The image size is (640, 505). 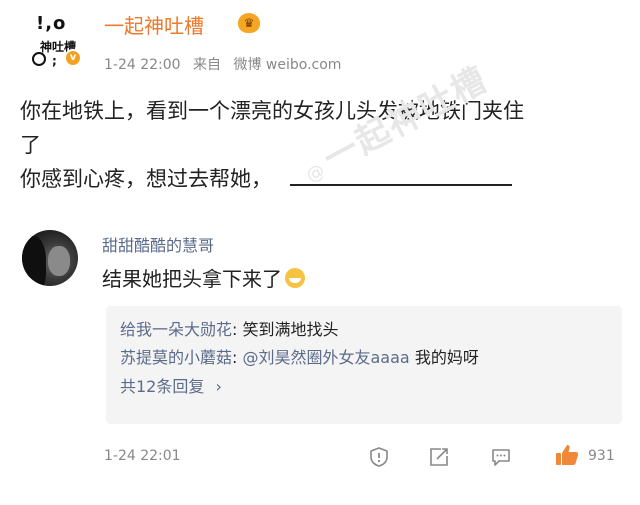 I want to click on commenter-name: 甜甜酷酷的慧哥, so click(x=158, y=244).